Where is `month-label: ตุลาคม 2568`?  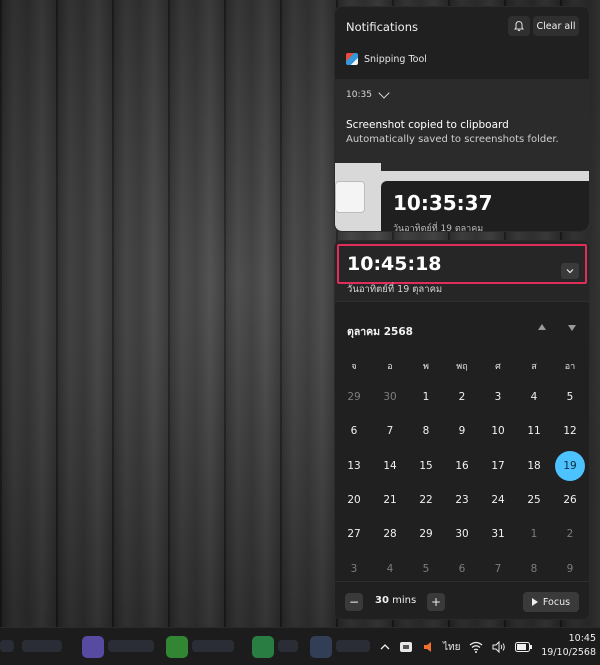 month-label: ตุลาคม 2568 is located at coordinates (380, 331).